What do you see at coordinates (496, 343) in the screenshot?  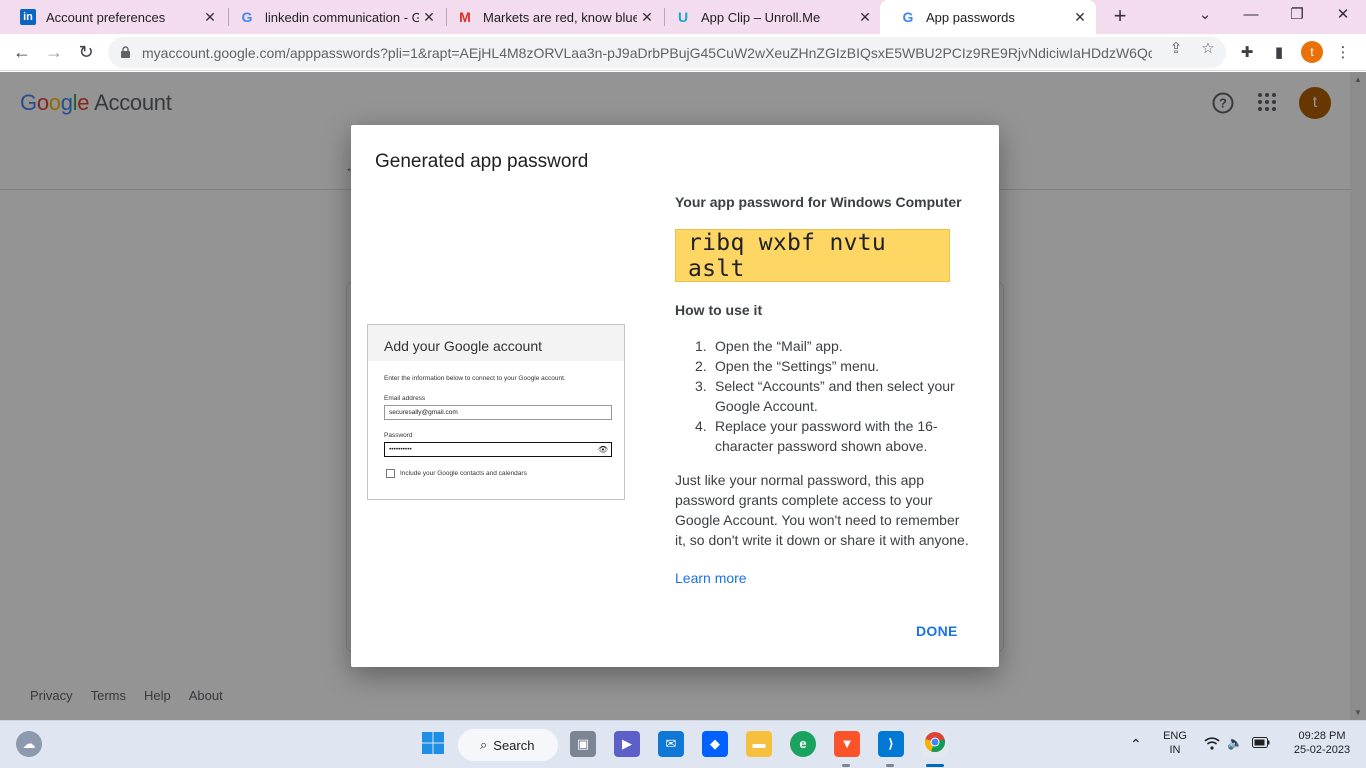 I see `illustration-title: Add your Google account` at bounding box center [496, 343].